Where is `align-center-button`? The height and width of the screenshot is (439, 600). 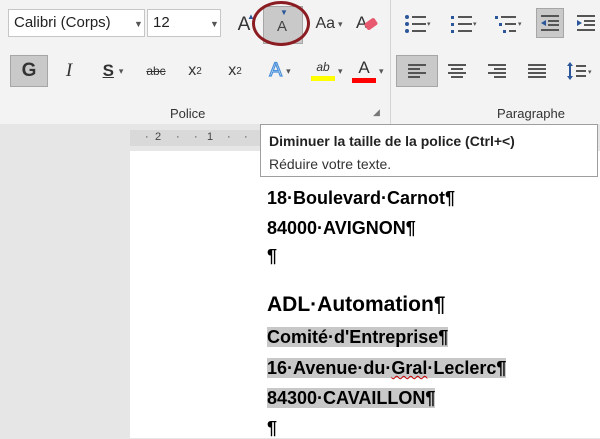
align-center-button is located at coordinates (457, 71).